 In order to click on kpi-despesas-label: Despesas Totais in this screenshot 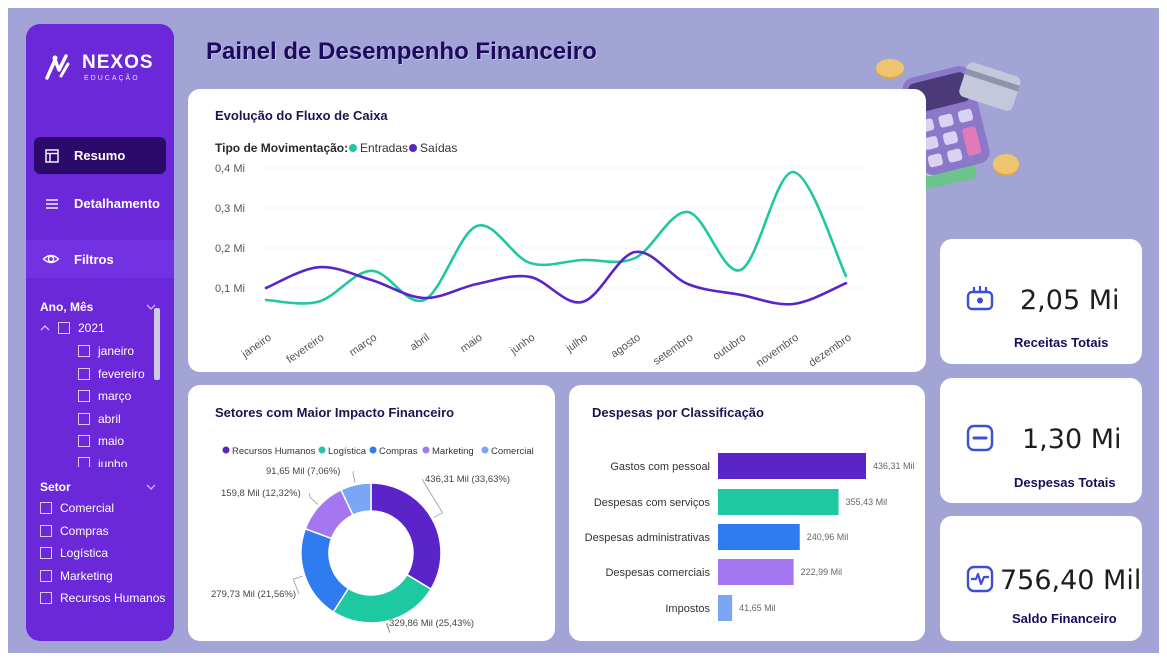, I will do `click(1065, 482)`.